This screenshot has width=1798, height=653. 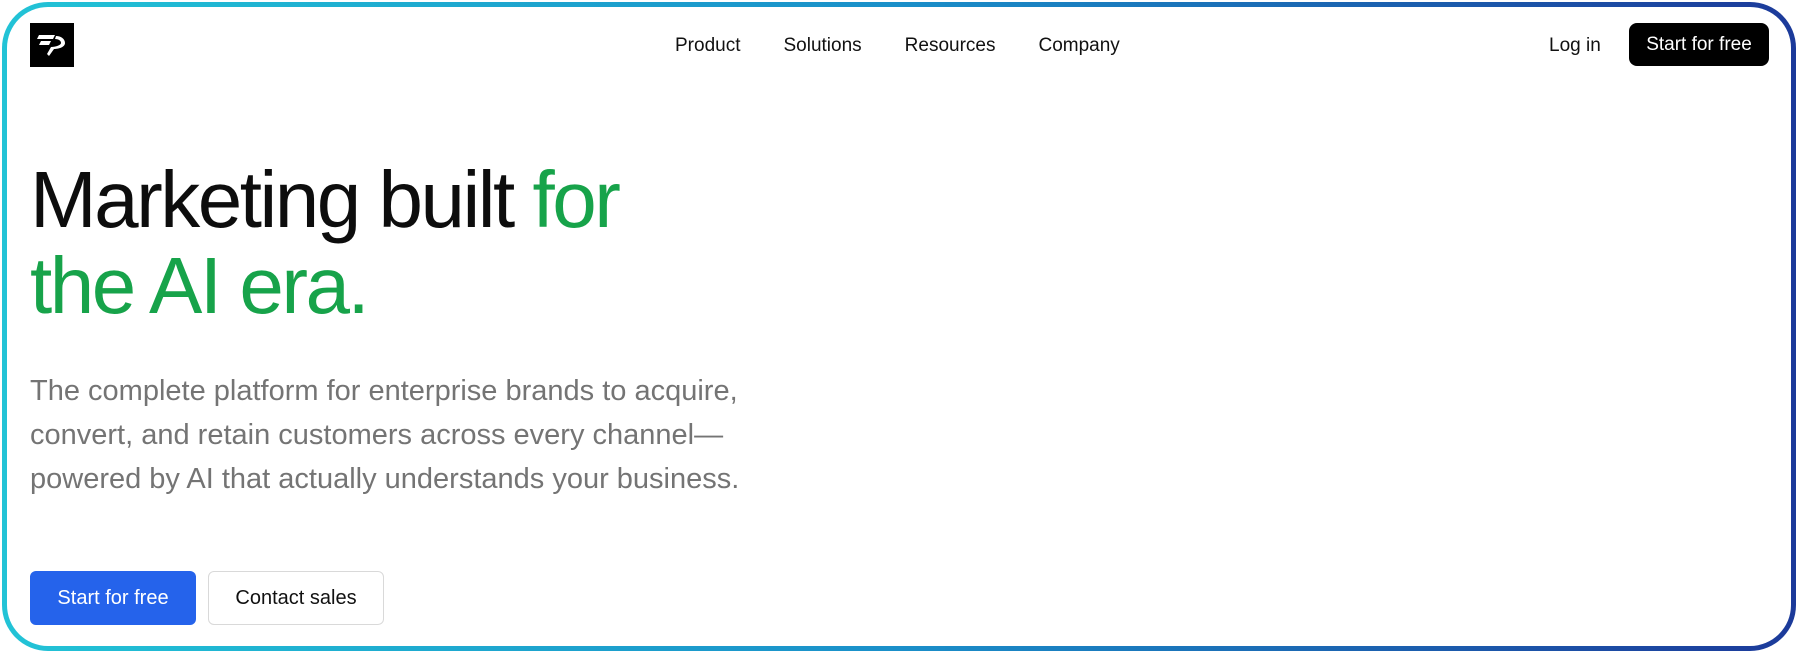 What do you see at coordinates (822, 46) in the screenshot?
I see `nav-item-solutions: Solutions` at bounding box center [822, 46].